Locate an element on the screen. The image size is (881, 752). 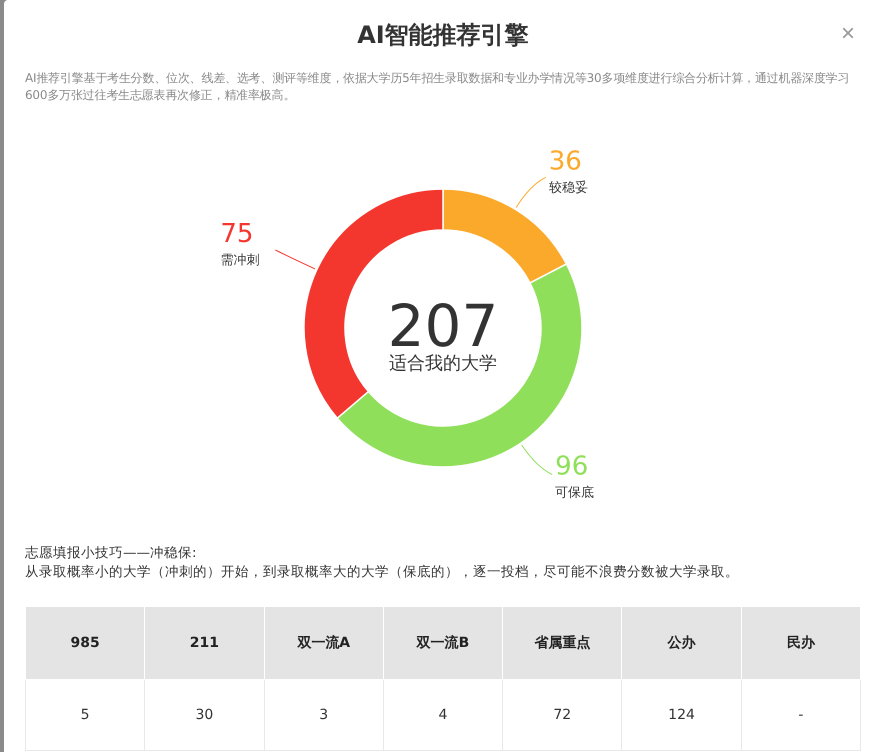
column-header: 省属重点 is located at coordinates (562, 643).